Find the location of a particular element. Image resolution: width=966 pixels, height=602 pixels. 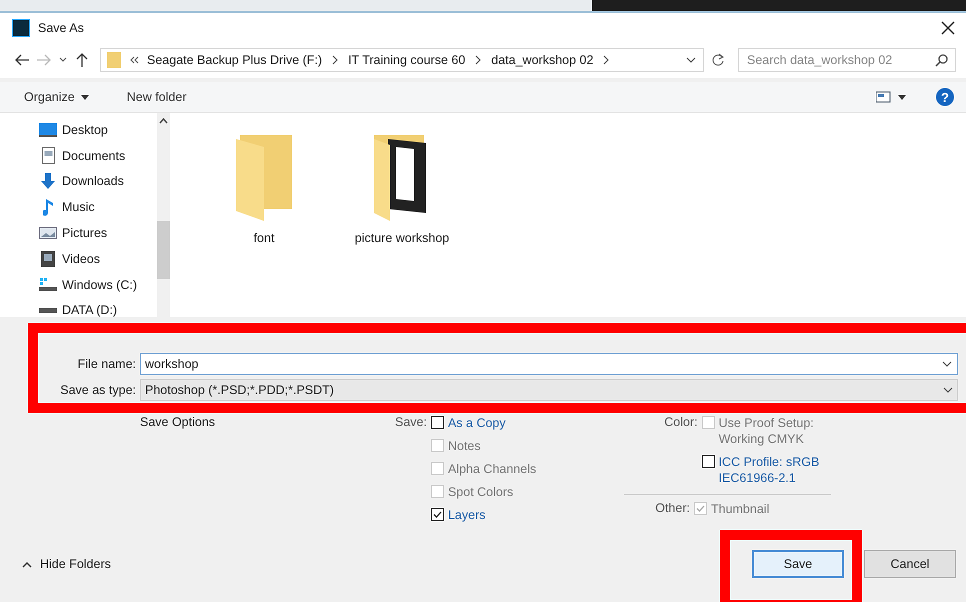

sidebar-item: Videos is located at coordinates (78, 259).